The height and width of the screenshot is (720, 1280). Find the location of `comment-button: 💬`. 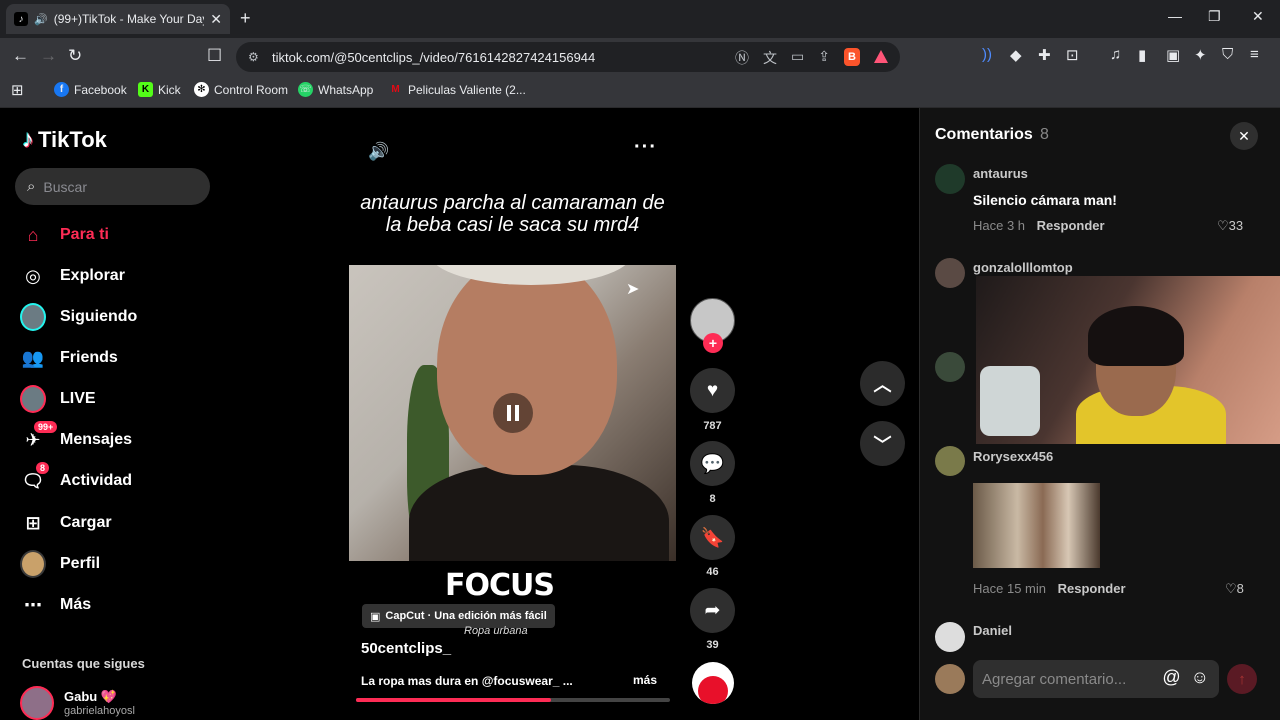

comment-button: 💬 is located at coordinates (712, 463).